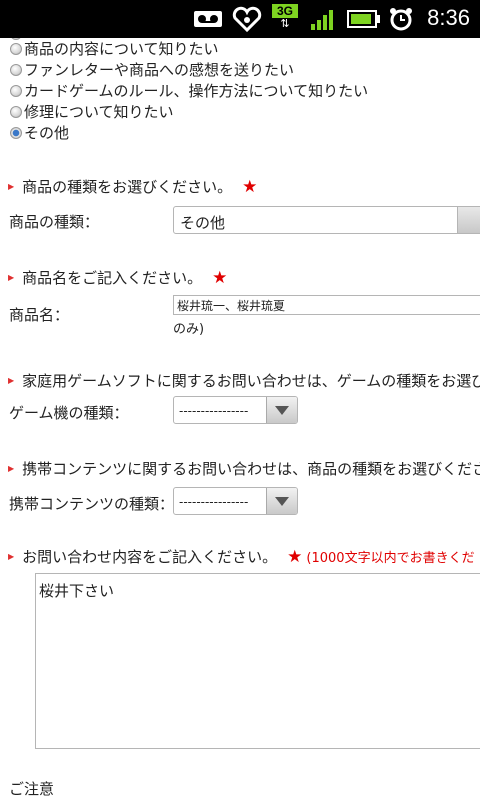 The width and height of the screenshot is (480, 800). Describe the element at coordinates (401, 19) in the screenshot. I see `alarm-icon` at that location.